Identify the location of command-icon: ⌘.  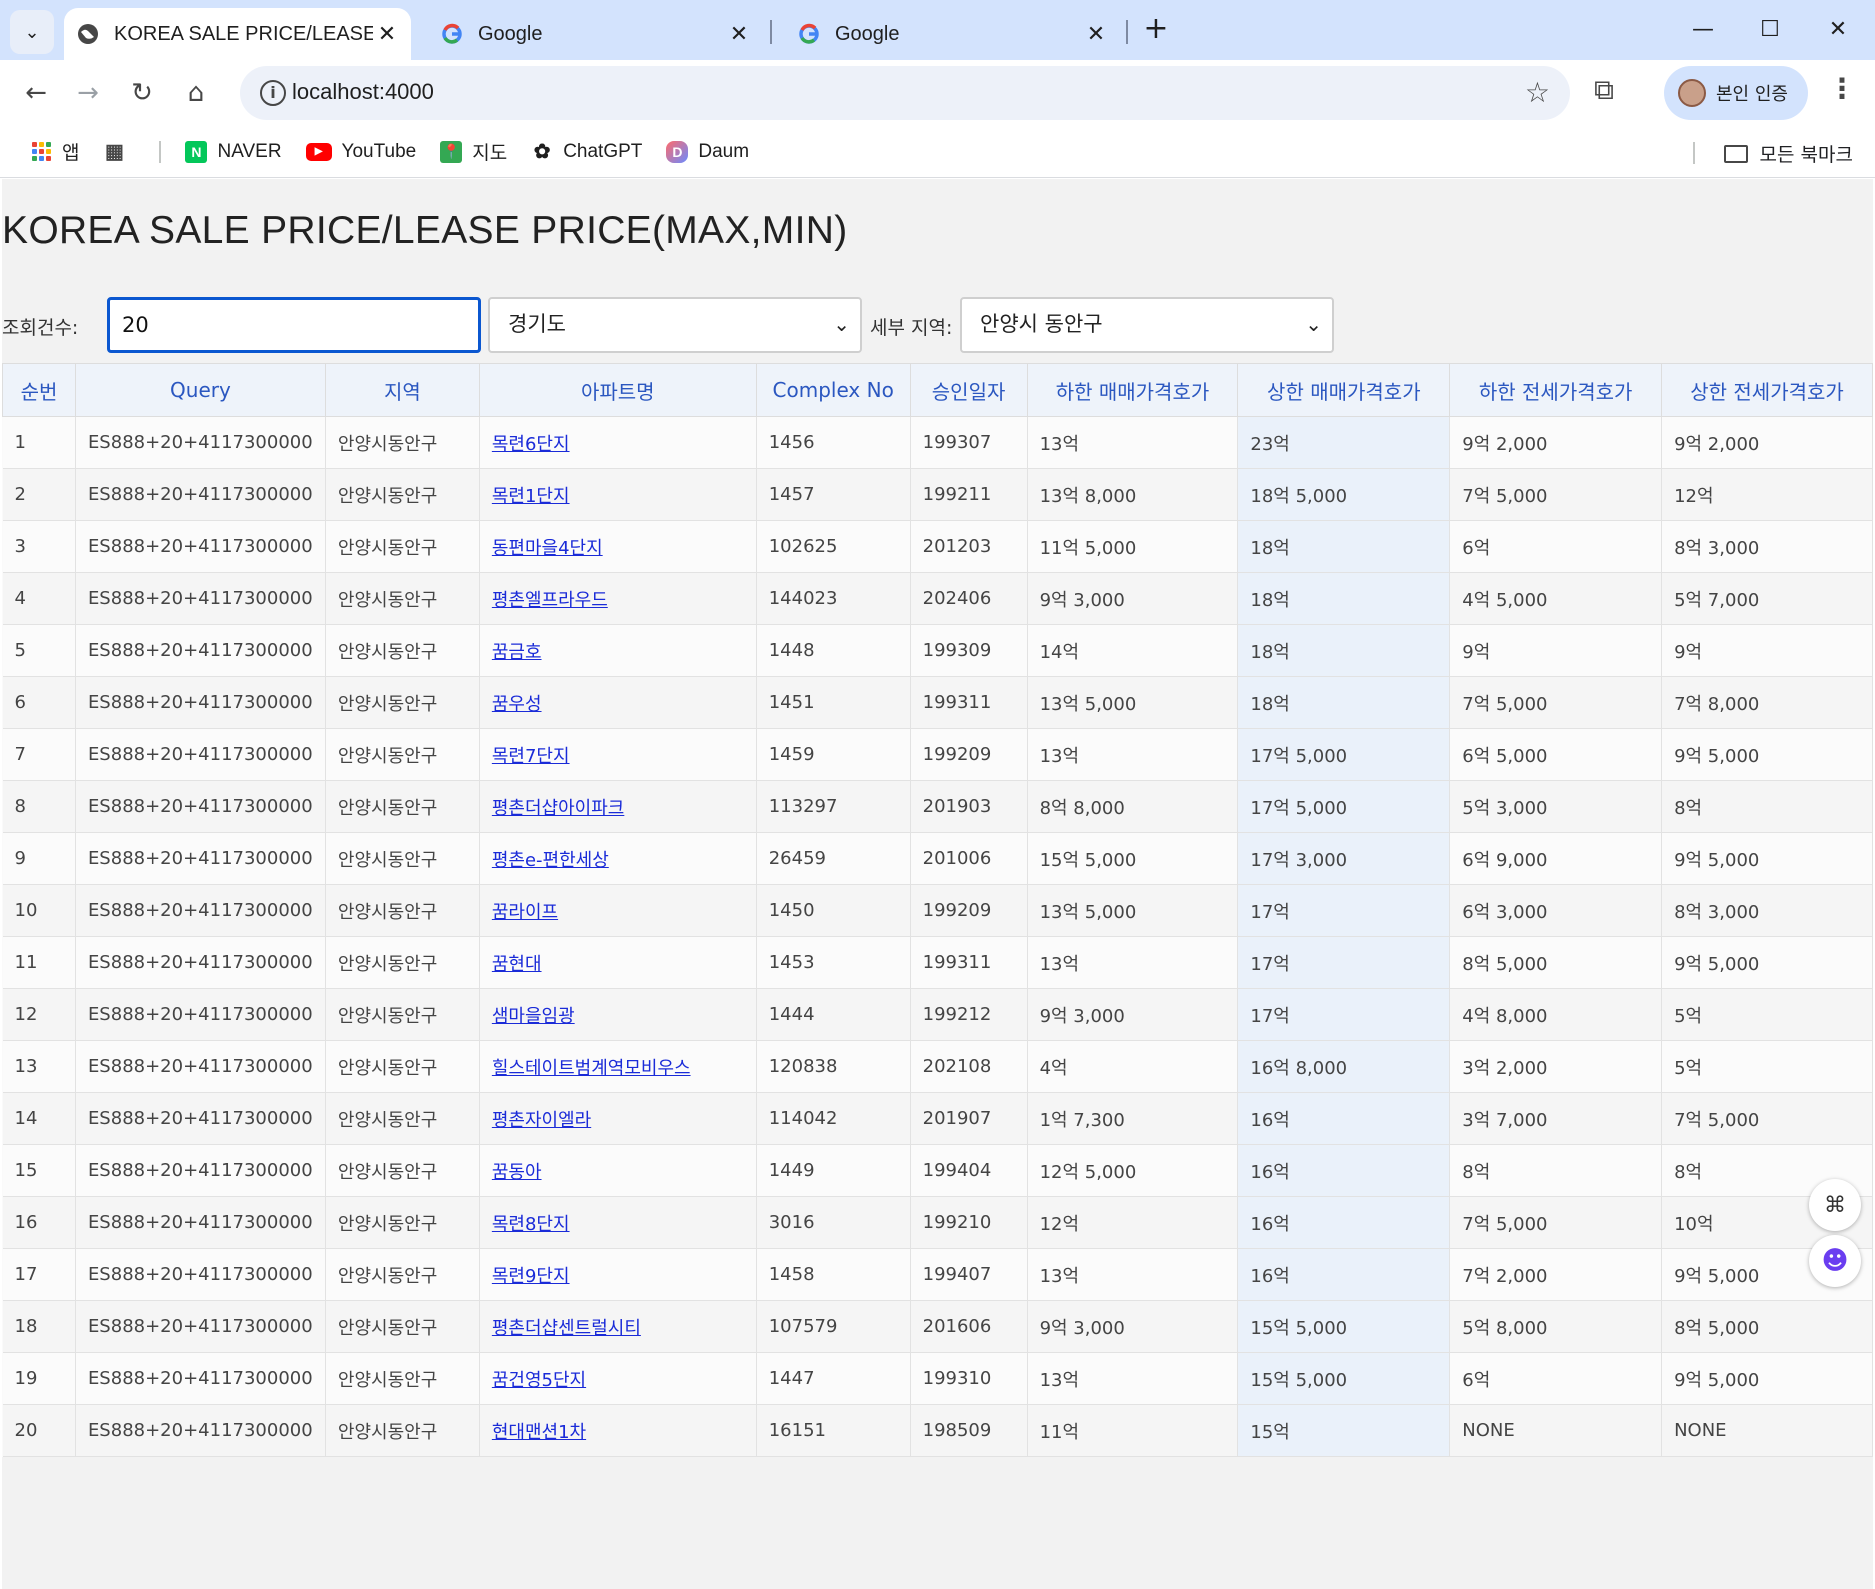
(1835, 1205).